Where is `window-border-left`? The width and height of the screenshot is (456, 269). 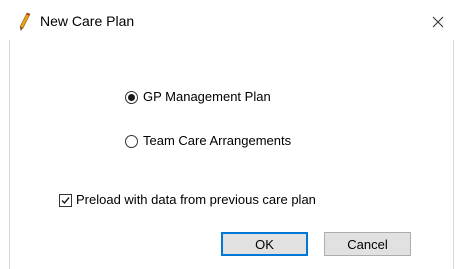
window-border-left is located at coordinates (9, 154).